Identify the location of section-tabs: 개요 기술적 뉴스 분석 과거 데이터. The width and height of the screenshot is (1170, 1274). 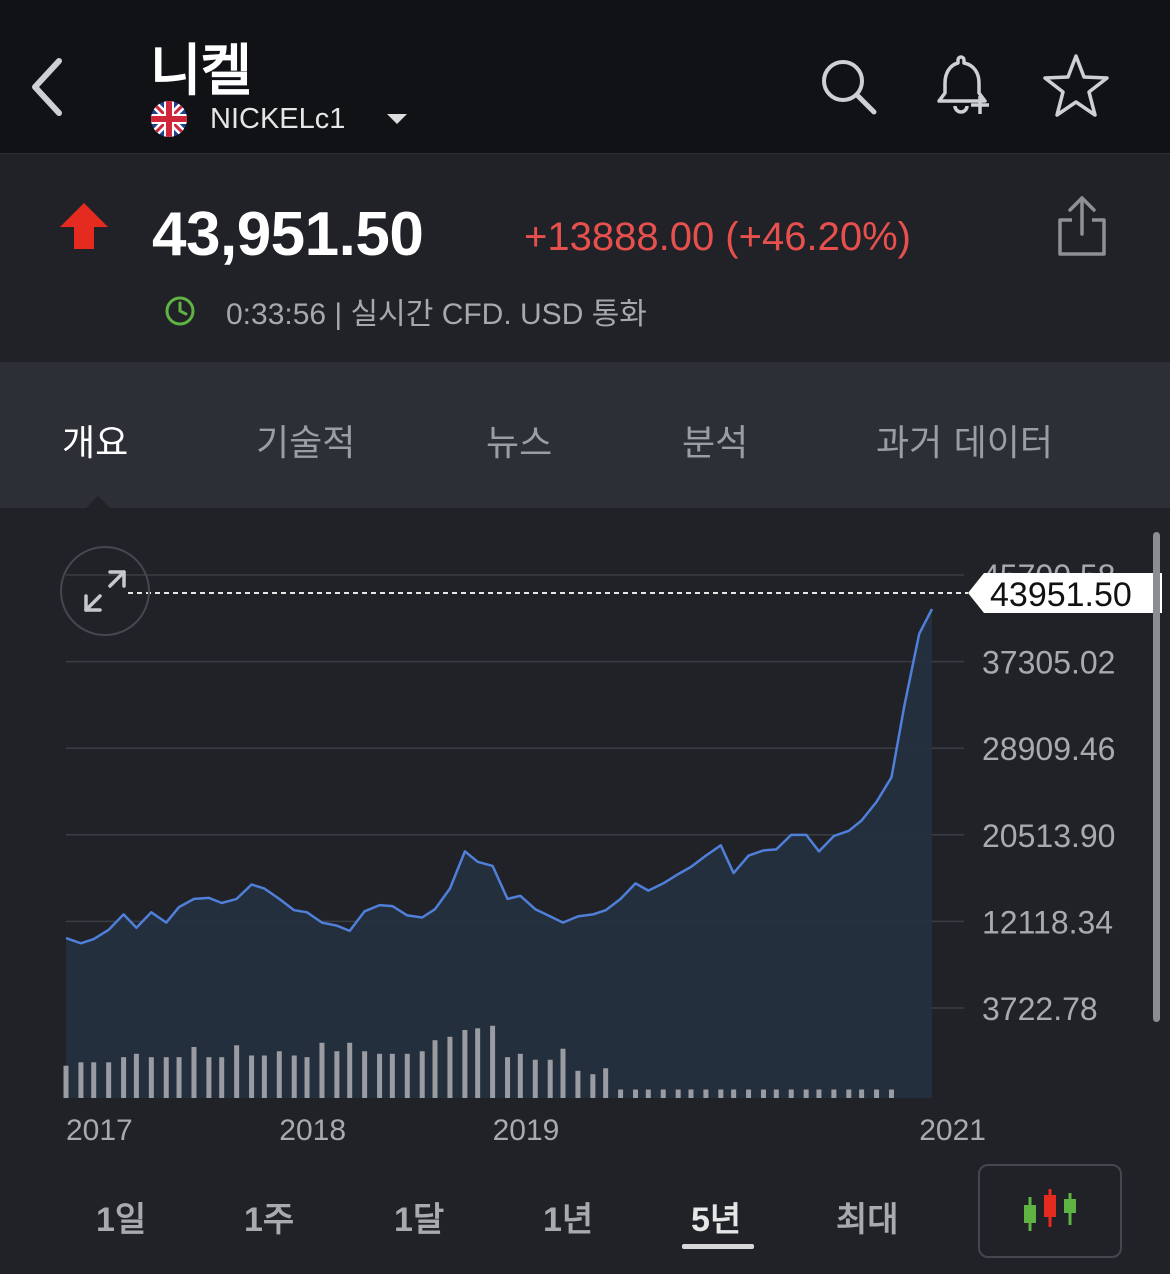
(585, 435).